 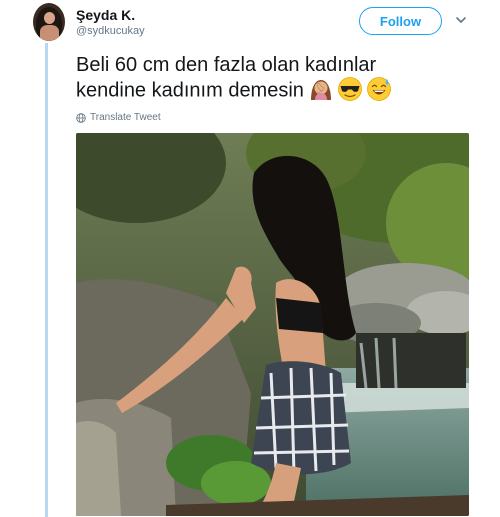 What do you see at coordinates (49, 22) in the screenshot?
I see `avatar` at bounding box center [49, 22].